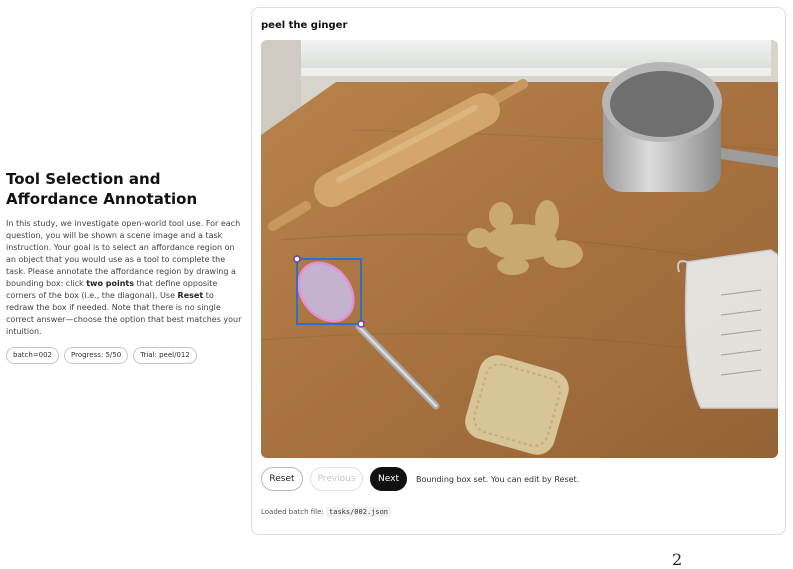 This screenshot has width=793, height=569. I want to click on batch-file-path: tasks/002.json, so click(359, 512).